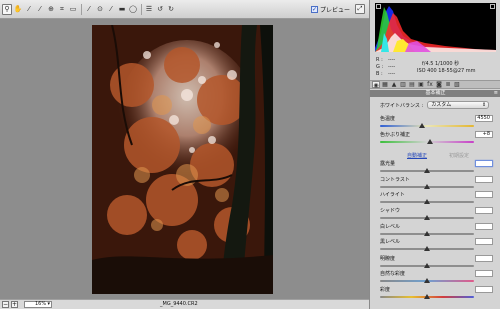 This screenshot has height=309, width=500. Describe the element at coordinates (376, 85) in the screenshot. I see `basic-tab-icon: ◉` at that location.